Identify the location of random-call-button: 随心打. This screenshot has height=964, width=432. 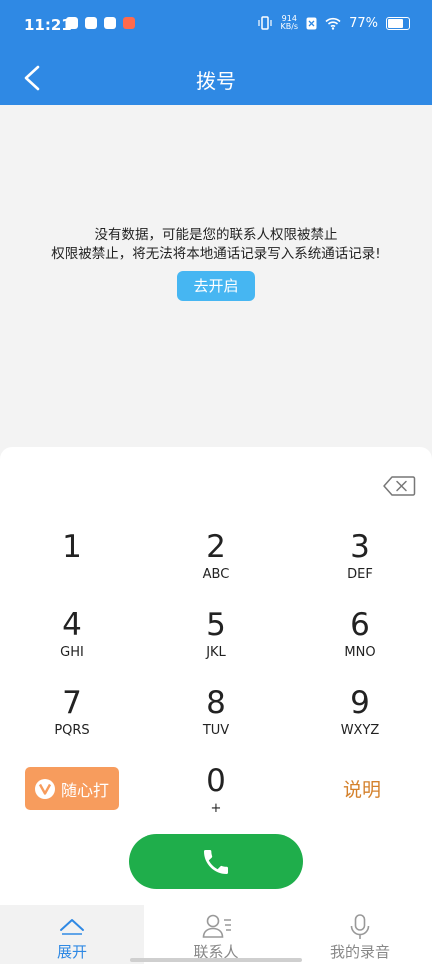
(72, 788).